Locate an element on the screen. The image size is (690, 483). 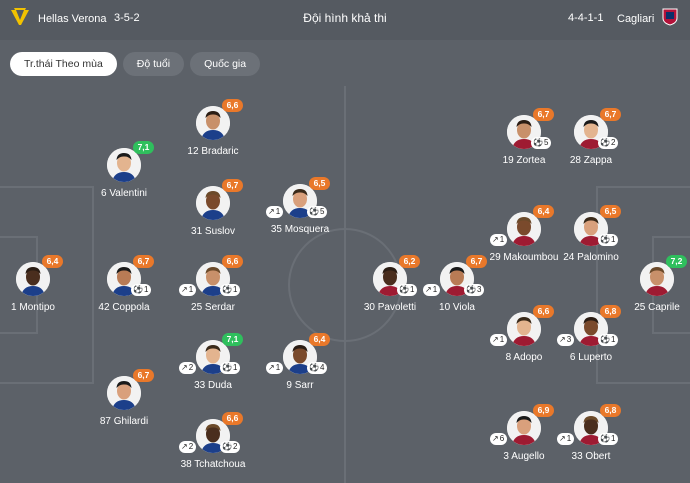
goal-count-chip: ⚽ 3 is located at coordinates (474, 290).